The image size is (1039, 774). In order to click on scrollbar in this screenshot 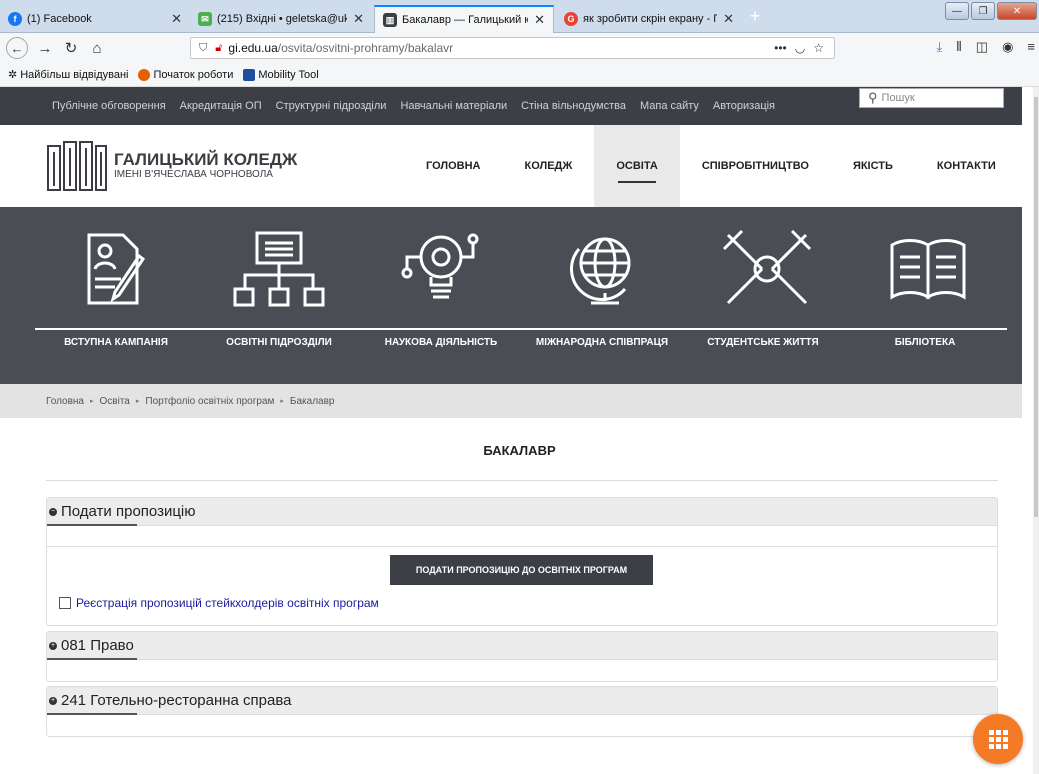, I will do `click(1036, 430)`.